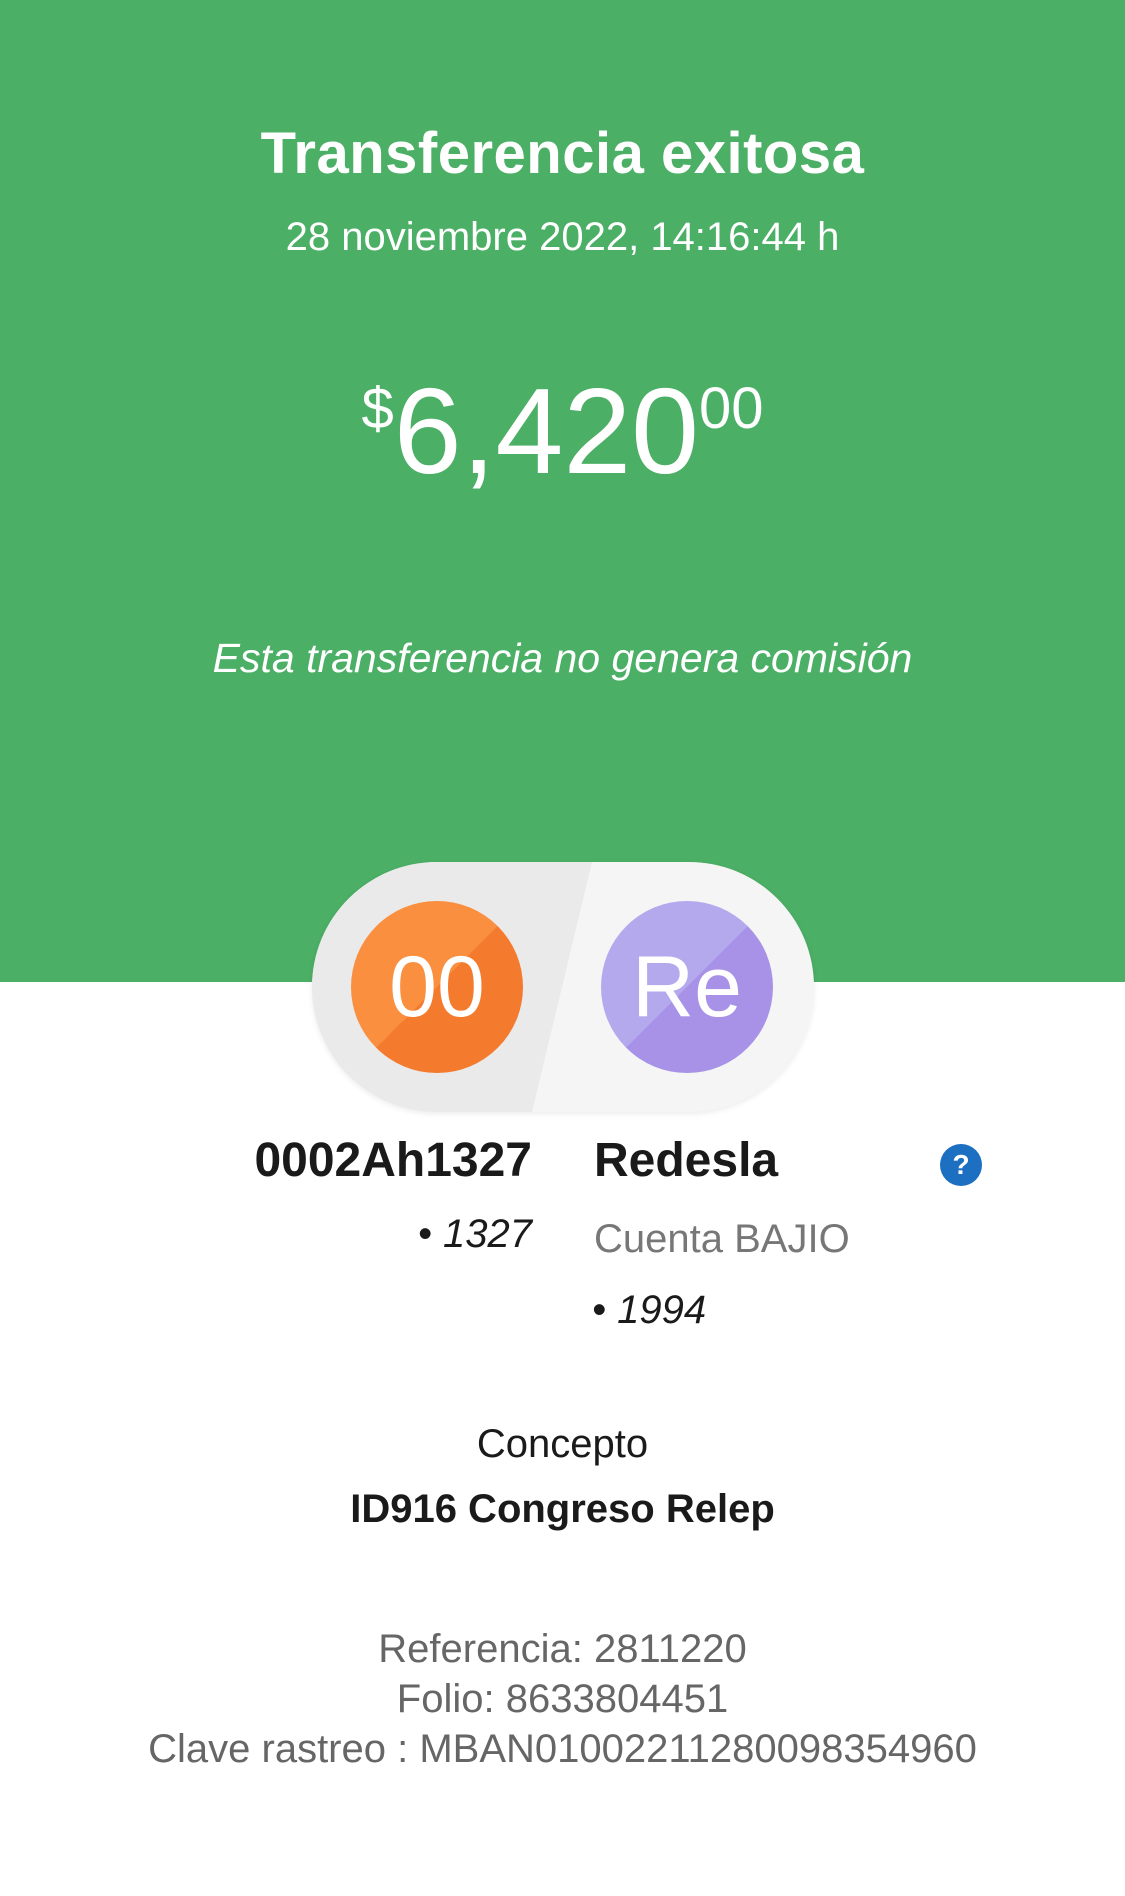 Image resolution: width=1125 pixels, height=1896 pixels. I want to click on from-avatar-initials: 00, so click(437, 986).